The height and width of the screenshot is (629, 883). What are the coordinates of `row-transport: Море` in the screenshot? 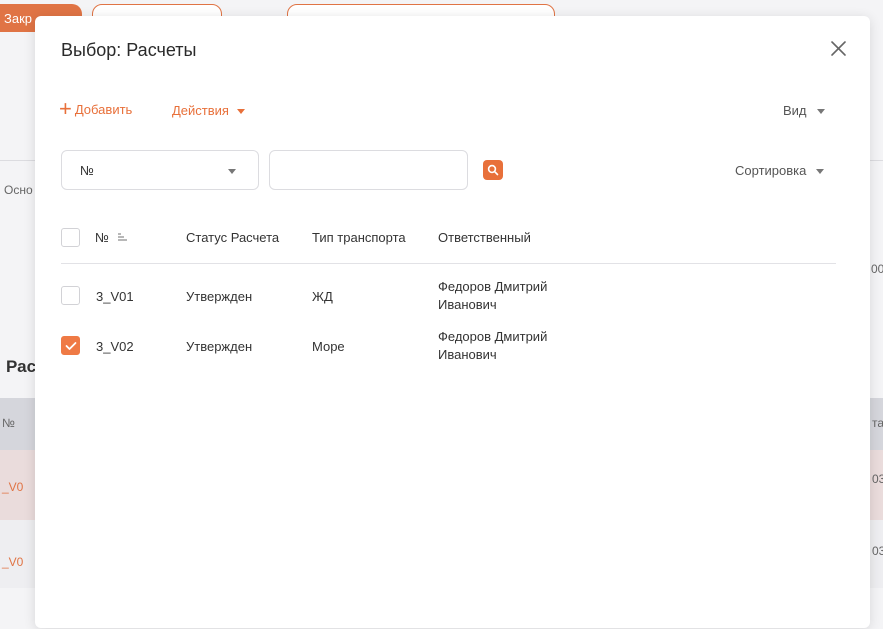 It's located at (328, 346).